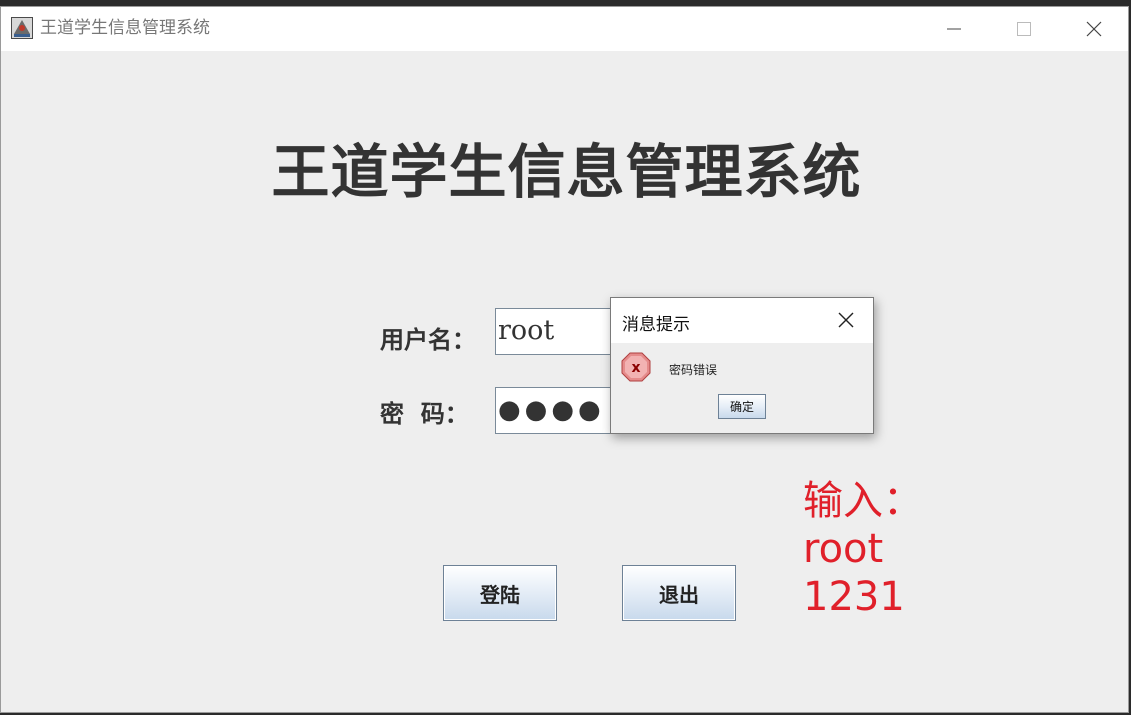  Describe the element at coordinates (863, 501) in the screenshot. I see `annotation-line-1: 输入：` at that location.